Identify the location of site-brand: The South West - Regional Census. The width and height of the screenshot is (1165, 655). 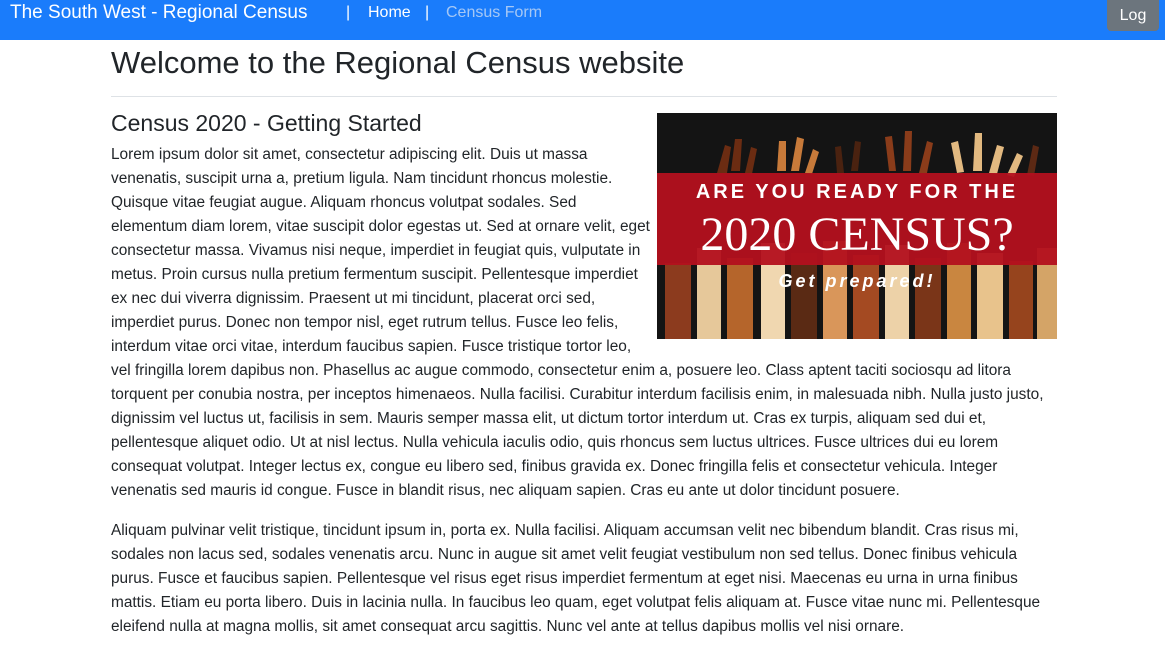
(158, 13).